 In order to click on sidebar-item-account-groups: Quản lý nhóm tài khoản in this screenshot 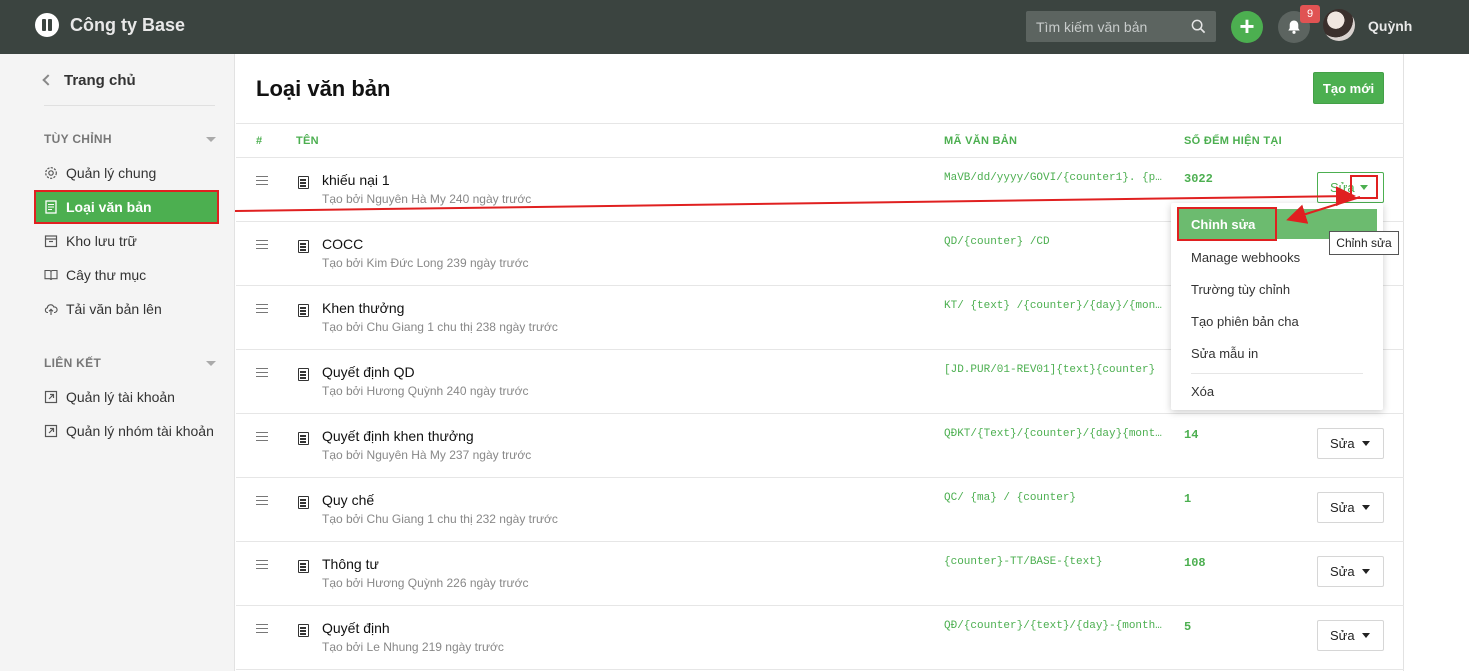, I will do `click(129, 431)`.